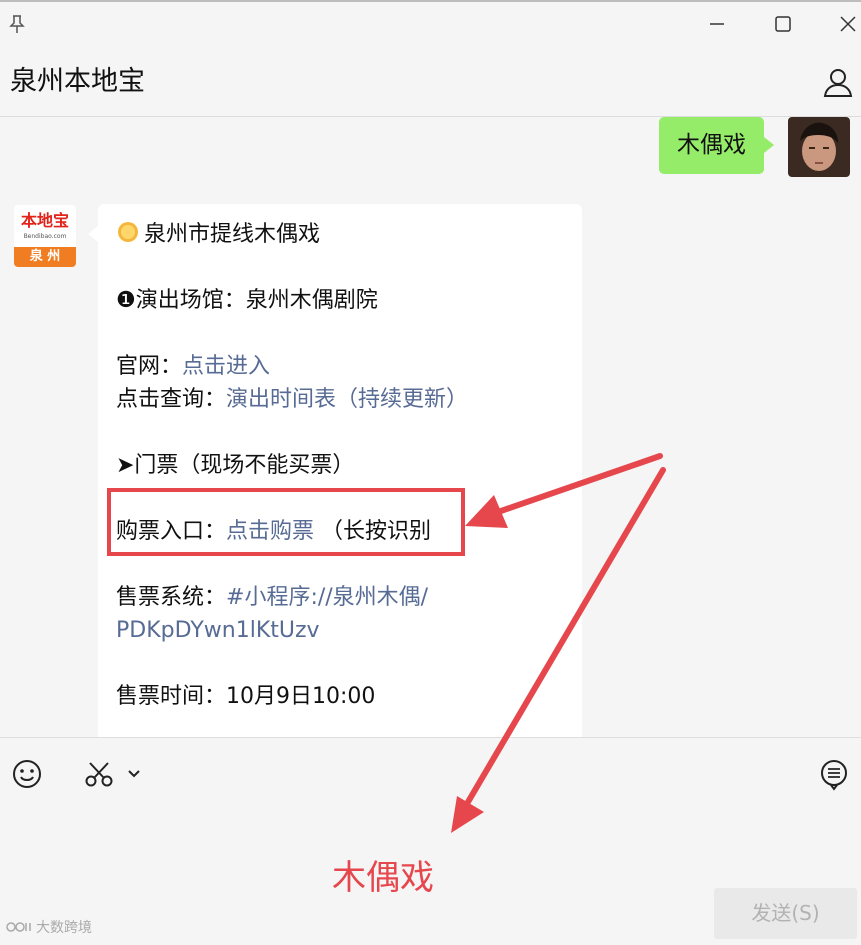 This screenshot has width=861, height=945. I want to click on miniprogram-link: #小程序://泉州木偶/, so click(327, 597).